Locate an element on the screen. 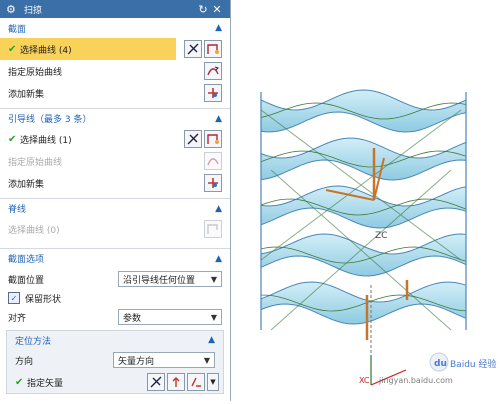  section-profile-title: 截面 is located at coordinates (17, 29).